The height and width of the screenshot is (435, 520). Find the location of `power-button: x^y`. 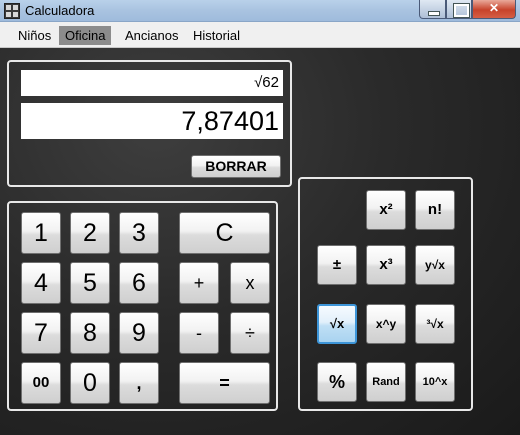

power-button: x^y is located at coordinates (386, 324).